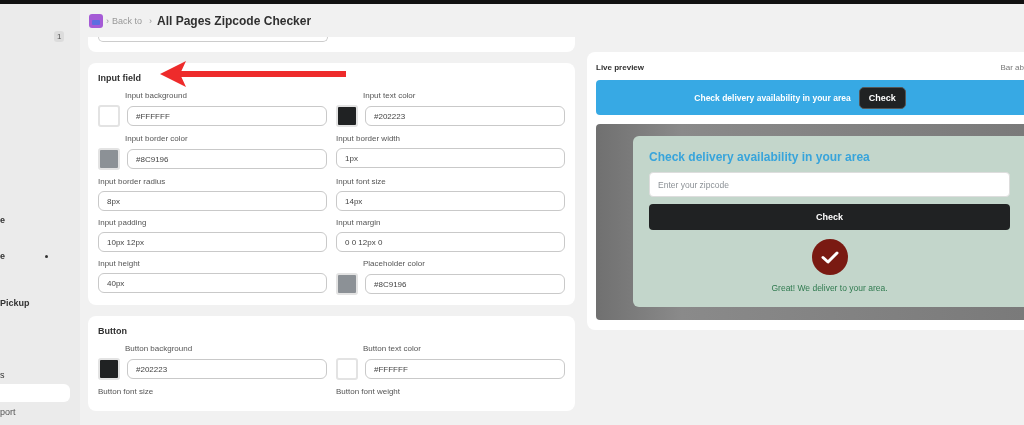 The image size is (1024, 425). Describe the element at coordinates (450, 201) in the screenshot. I see `text-field: 14px` at that location.